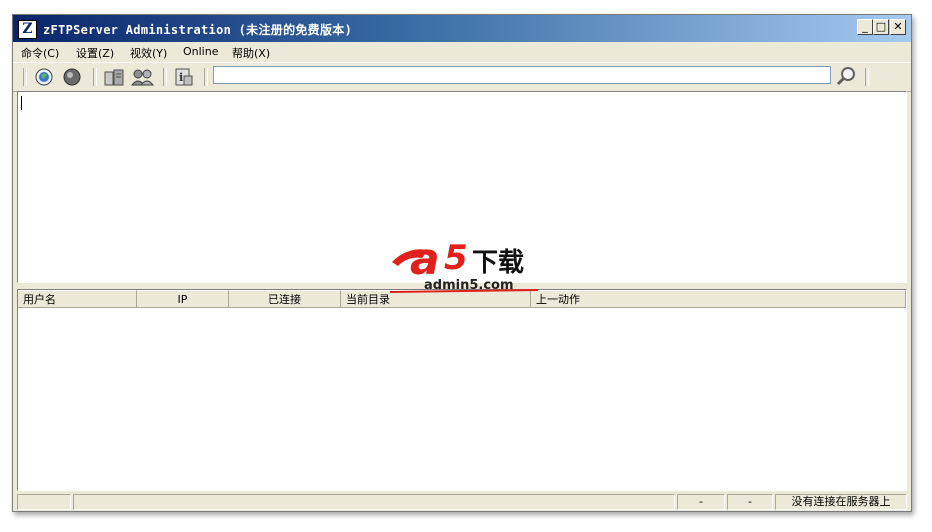 This screenshot has height=532, width=932. I want to click on status-cell-4: -, so click(750, 502).